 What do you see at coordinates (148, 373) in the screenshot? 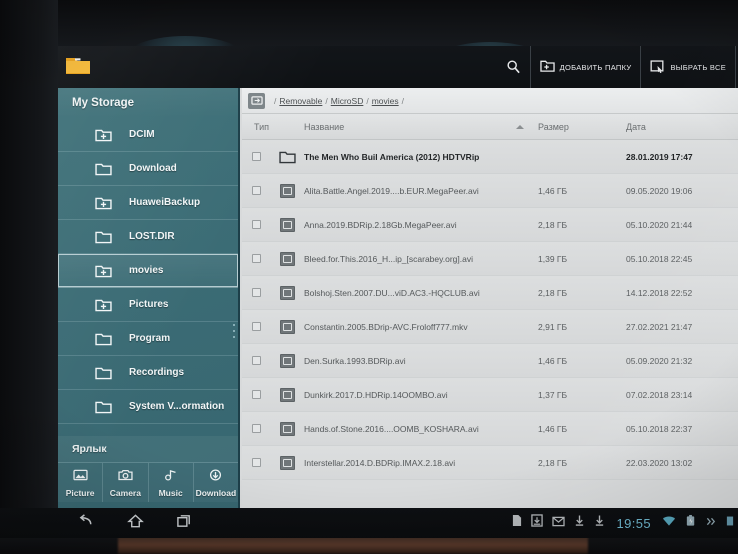
I see `sidebar-item-recordings: Recordings` at bounding box center [148, 373].